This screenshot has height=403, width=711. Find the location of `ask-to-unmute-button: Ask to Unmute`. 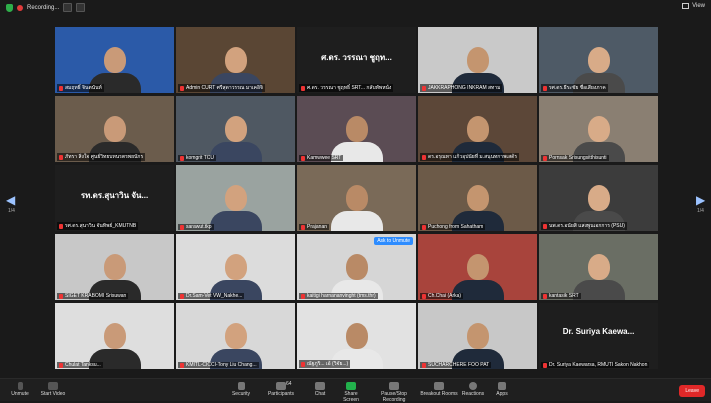

ask-to-unmute-button: Ask to Unmute is located at coordinates (393, 241).